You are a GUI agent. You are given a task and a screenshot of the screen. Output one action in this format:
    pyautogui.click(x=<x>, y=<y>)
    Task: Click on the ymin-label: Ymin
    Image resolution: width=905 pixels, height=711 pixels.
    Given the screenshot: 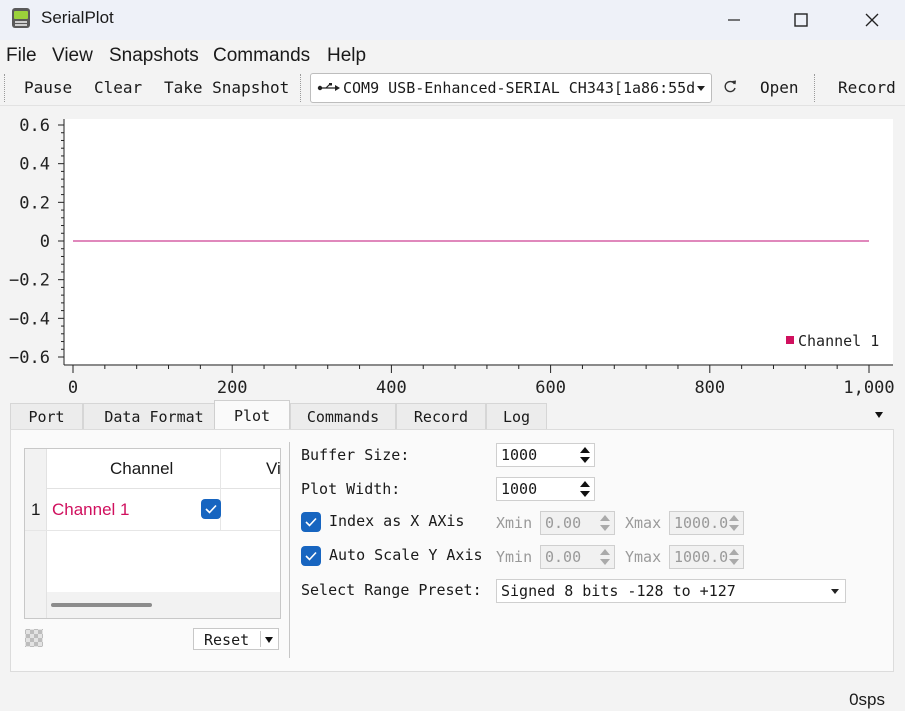 What is the action you would take?
    pyautogui.click(x=514, y=557)
    